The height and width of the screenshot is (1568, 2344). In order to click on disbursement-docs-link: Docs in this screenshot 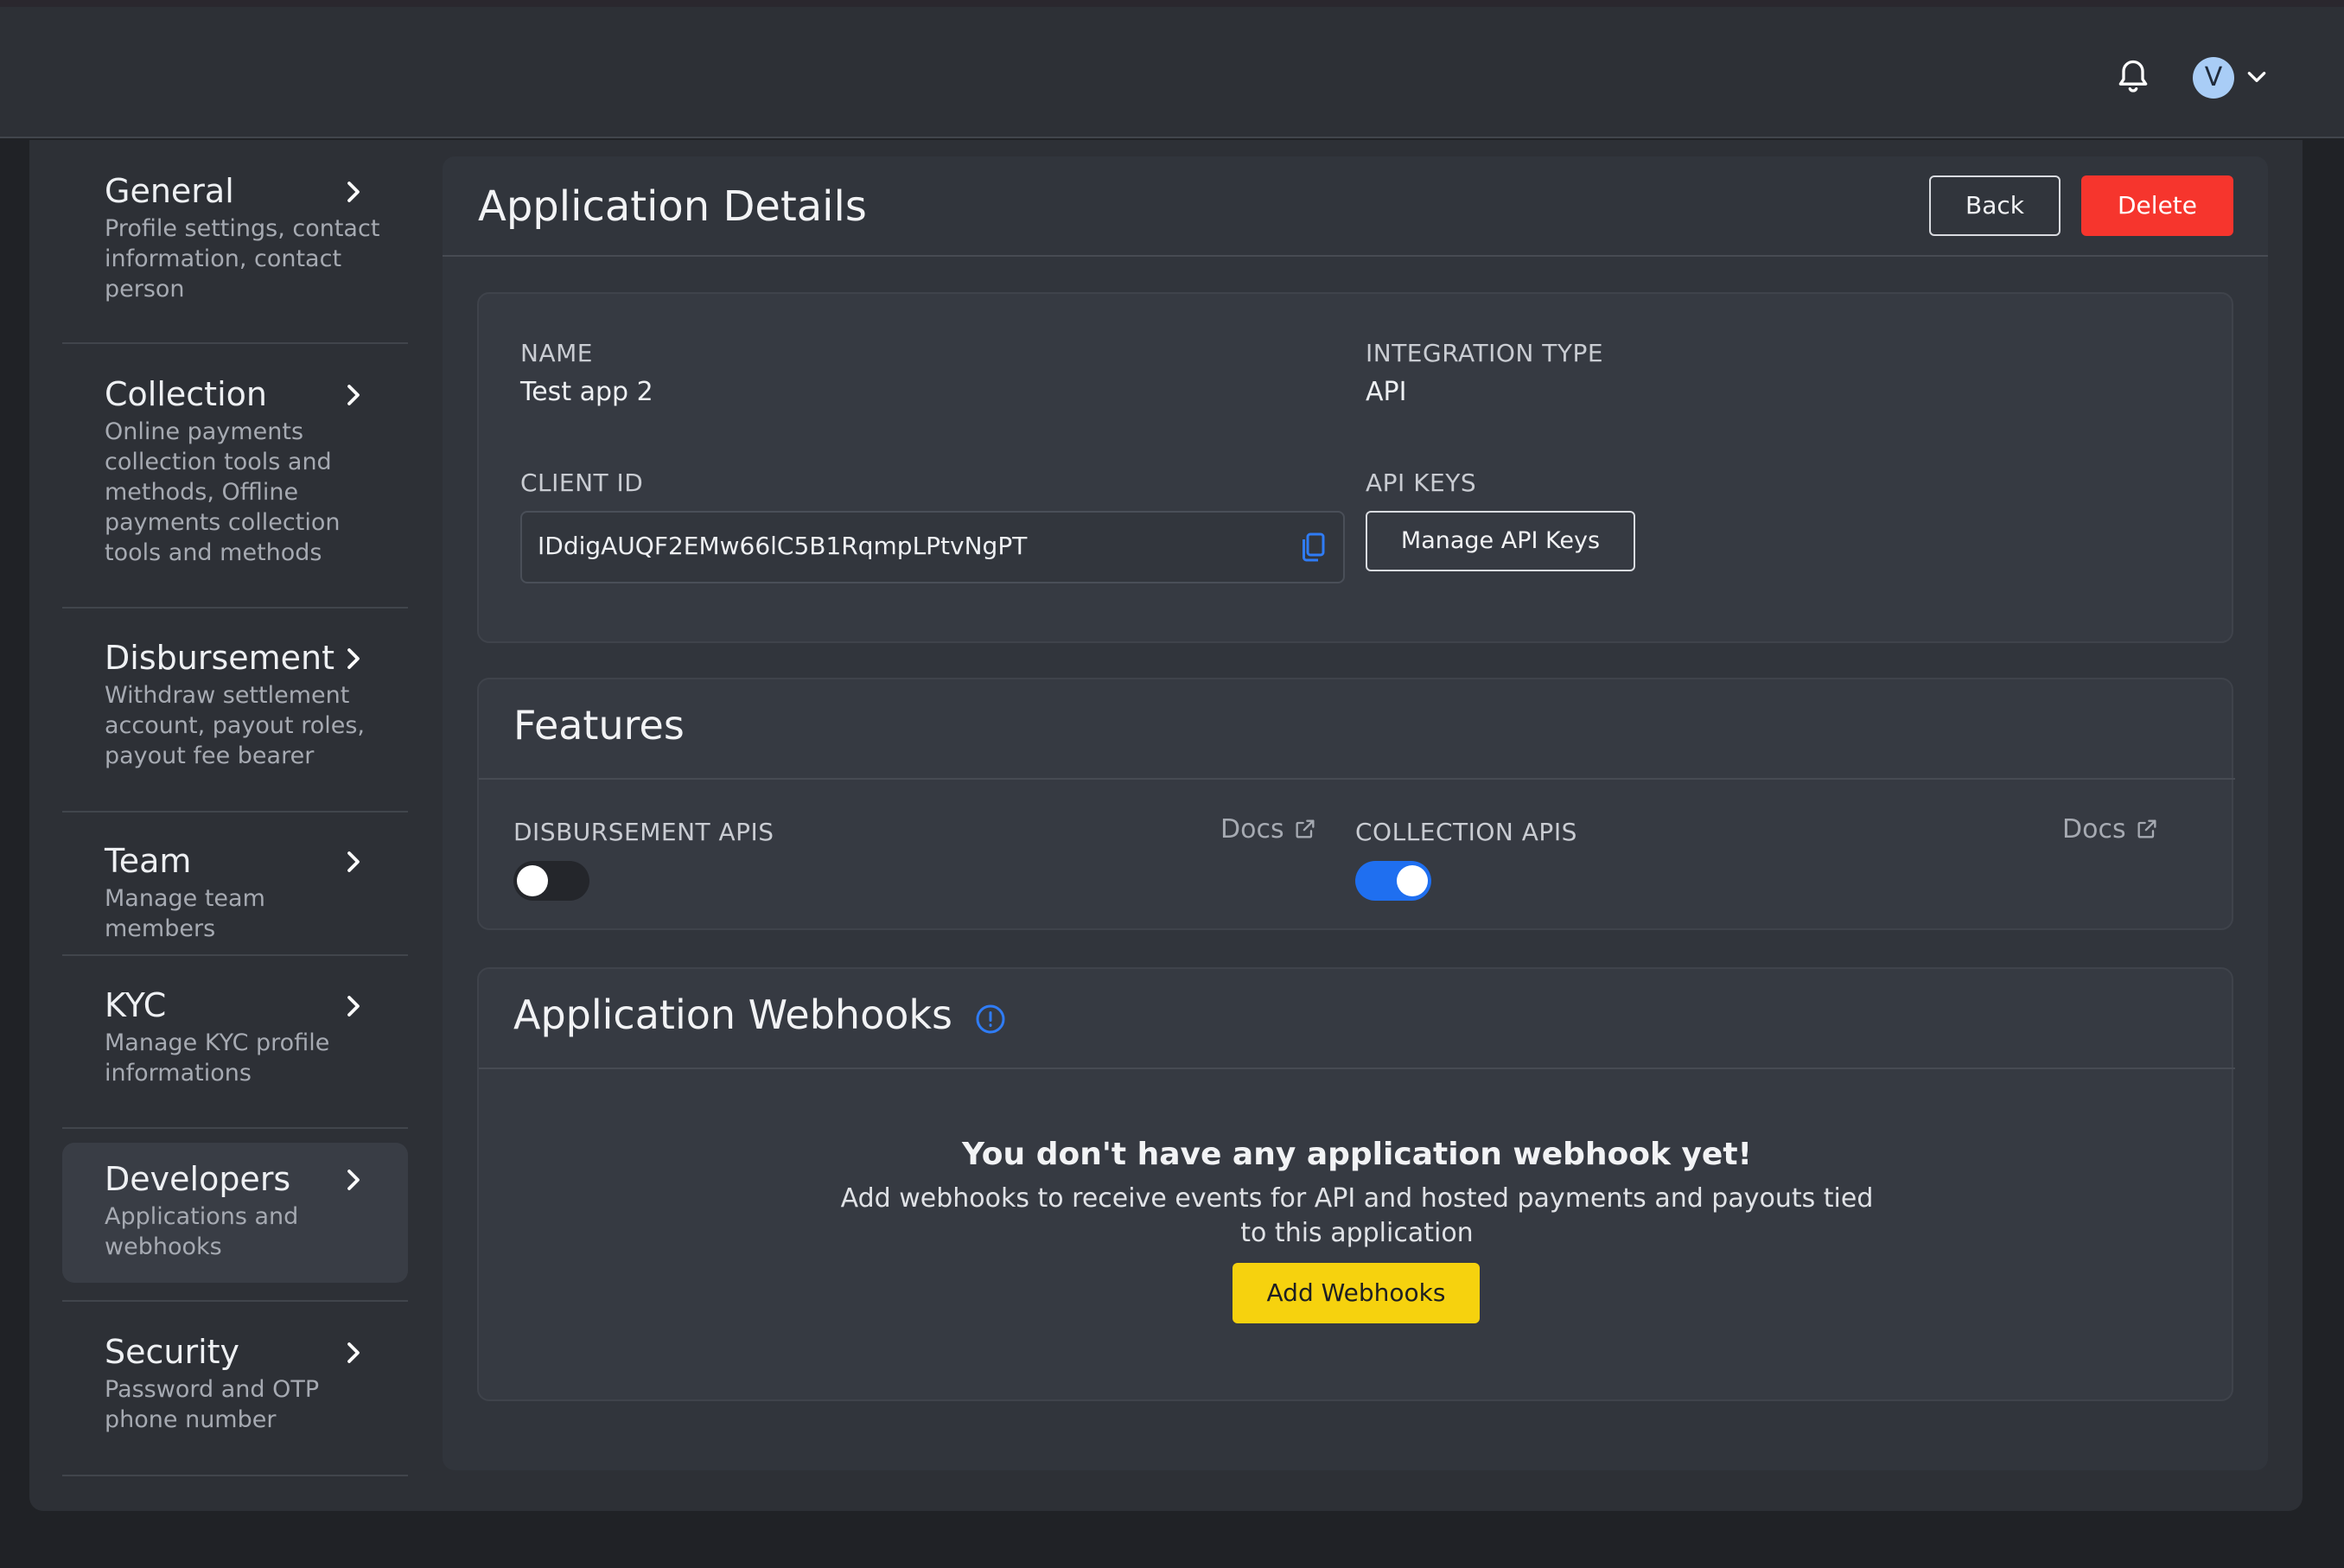, I will do `click(1268, 830)`.